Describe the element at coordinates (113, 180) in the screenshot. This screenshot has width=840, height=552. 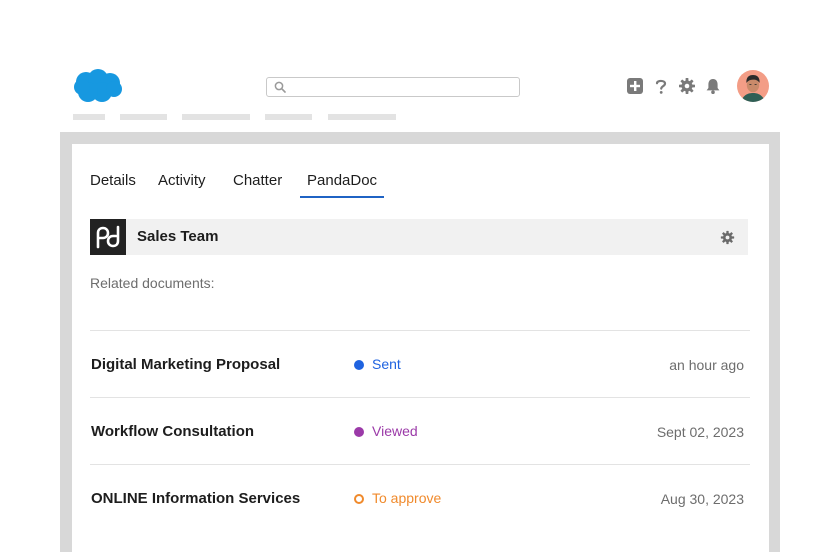
I see `tab-details: Details` at that location.